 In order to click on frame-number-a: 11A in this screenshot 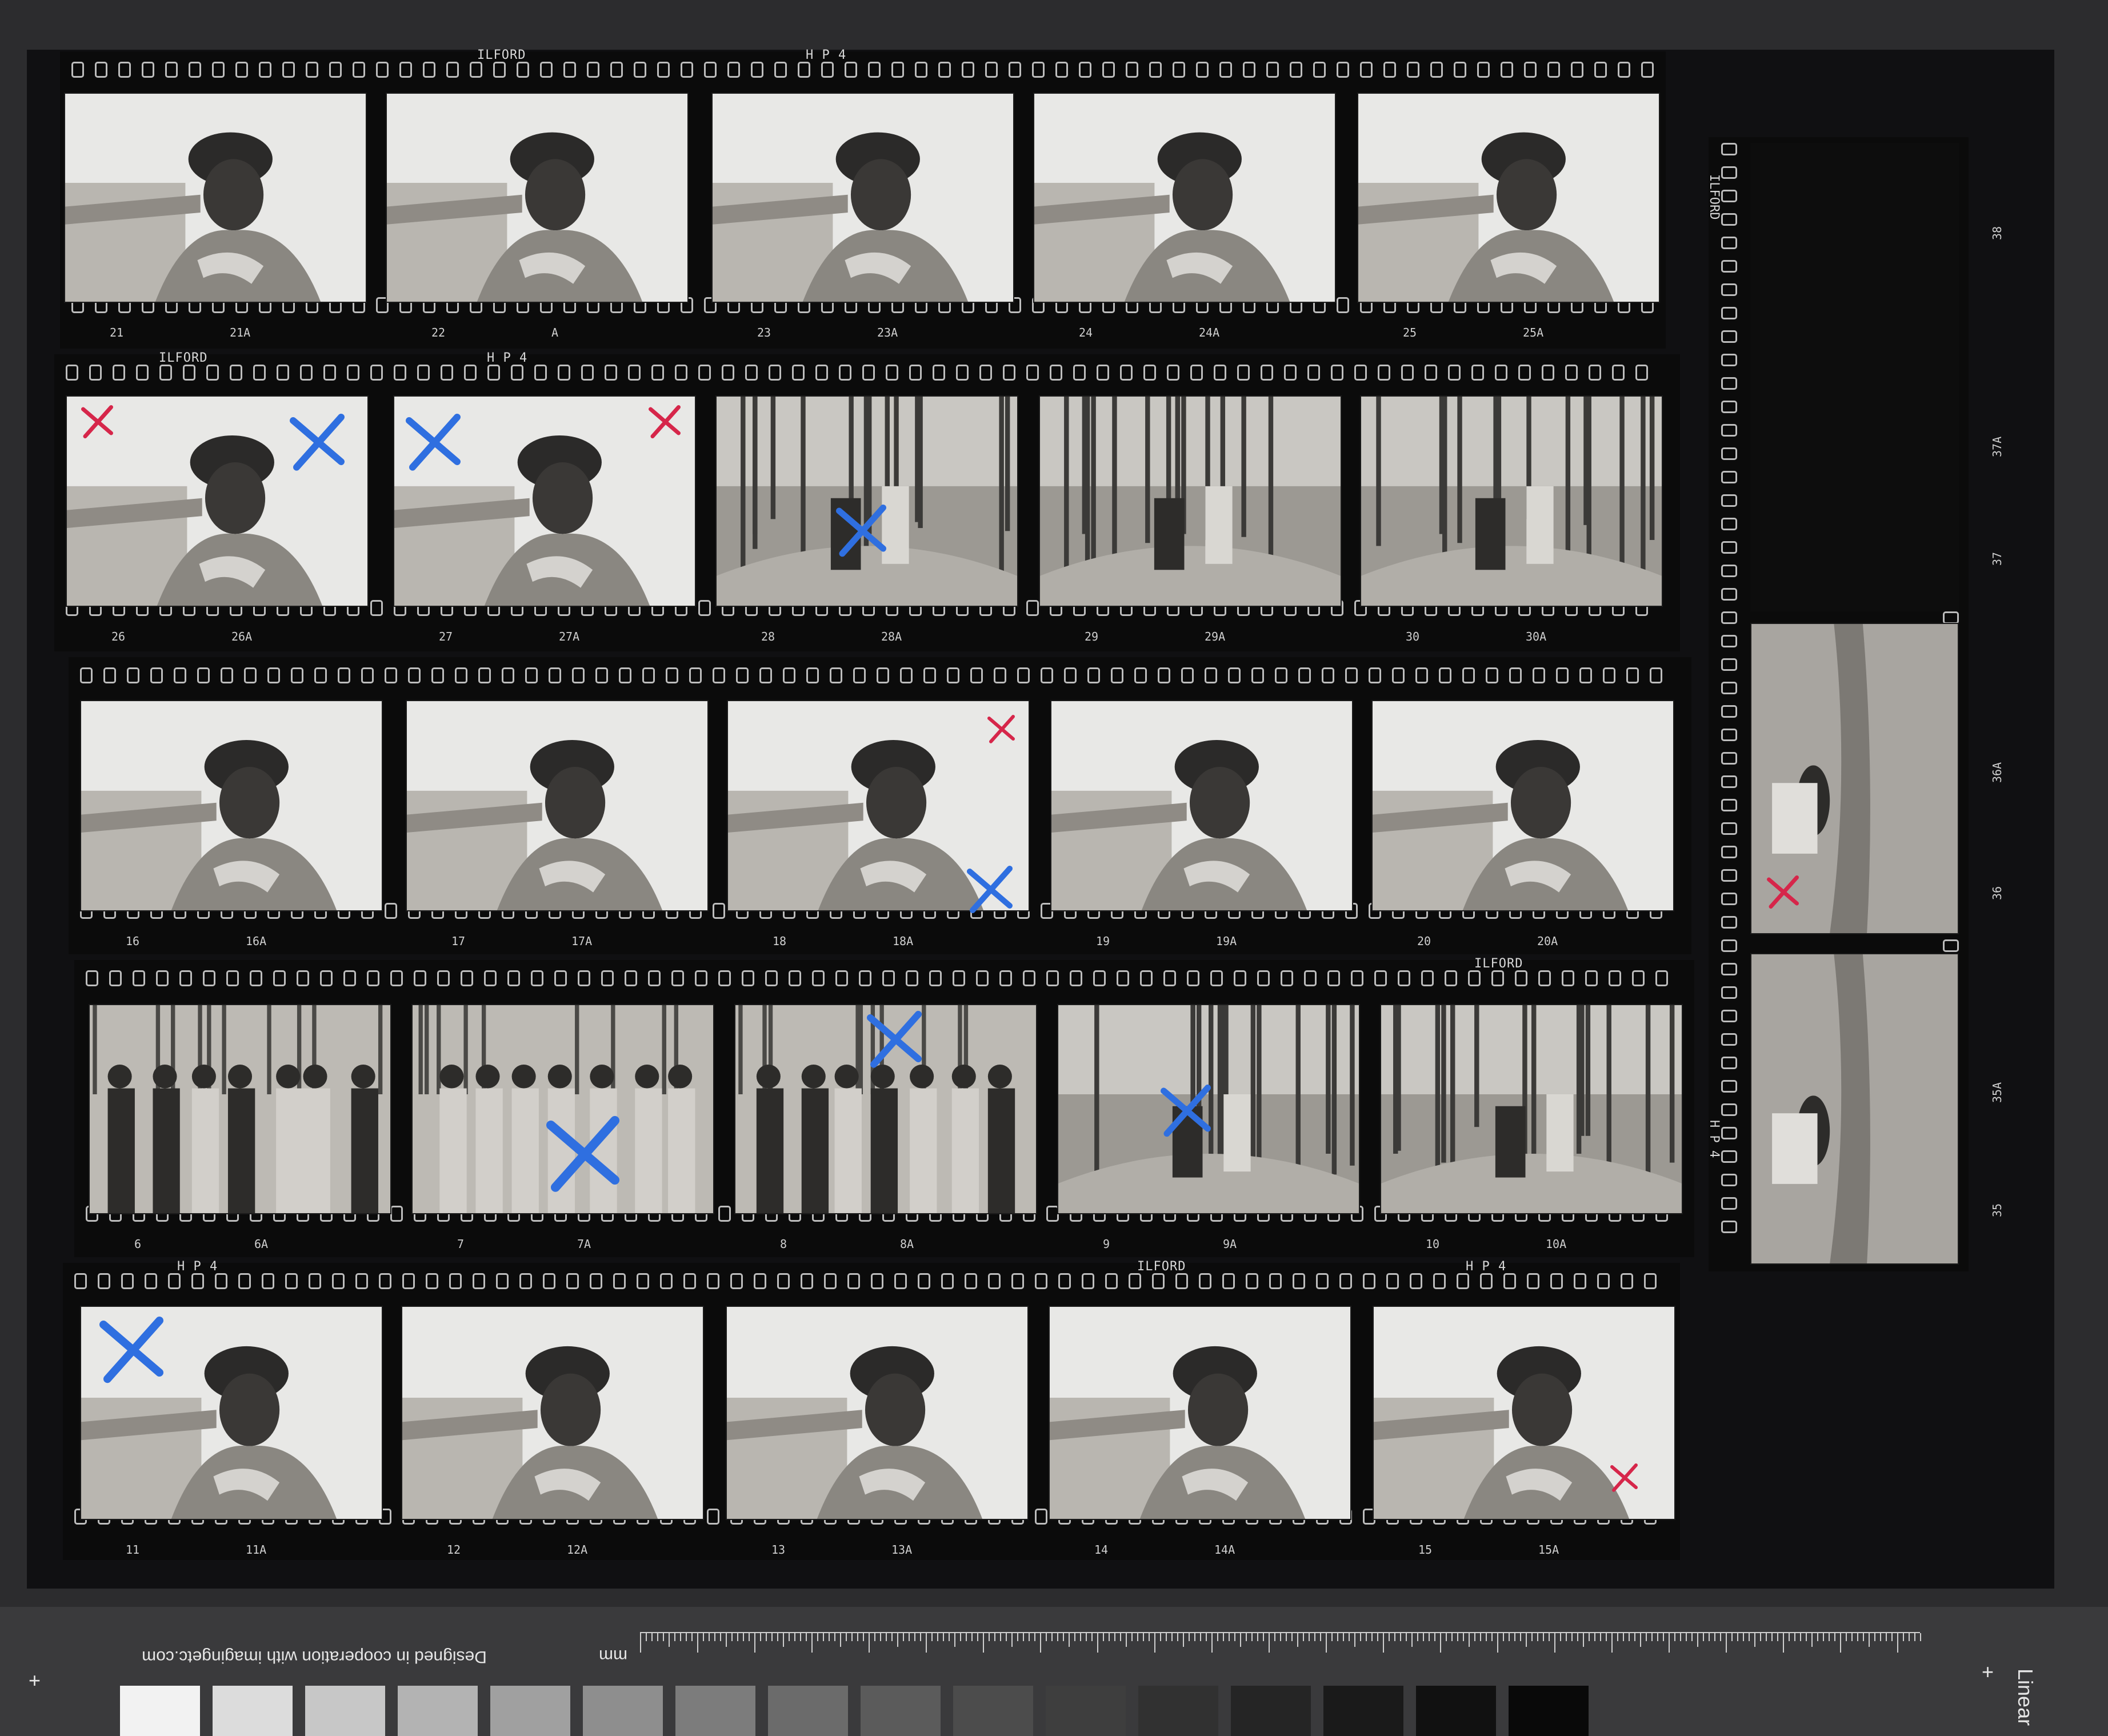, I will do `click(256, 1550)`.